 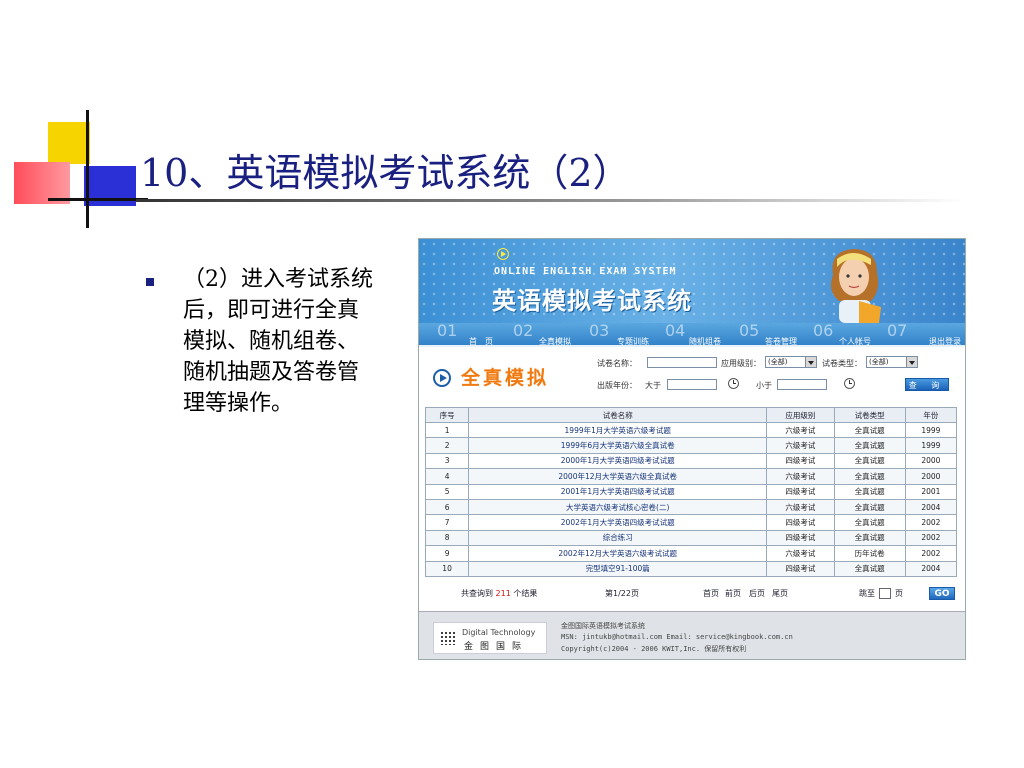 What do you see at coordinates (899, 593) in the screenshot?
I see `page-unit-label: 页` at bounding box center [899, 593].